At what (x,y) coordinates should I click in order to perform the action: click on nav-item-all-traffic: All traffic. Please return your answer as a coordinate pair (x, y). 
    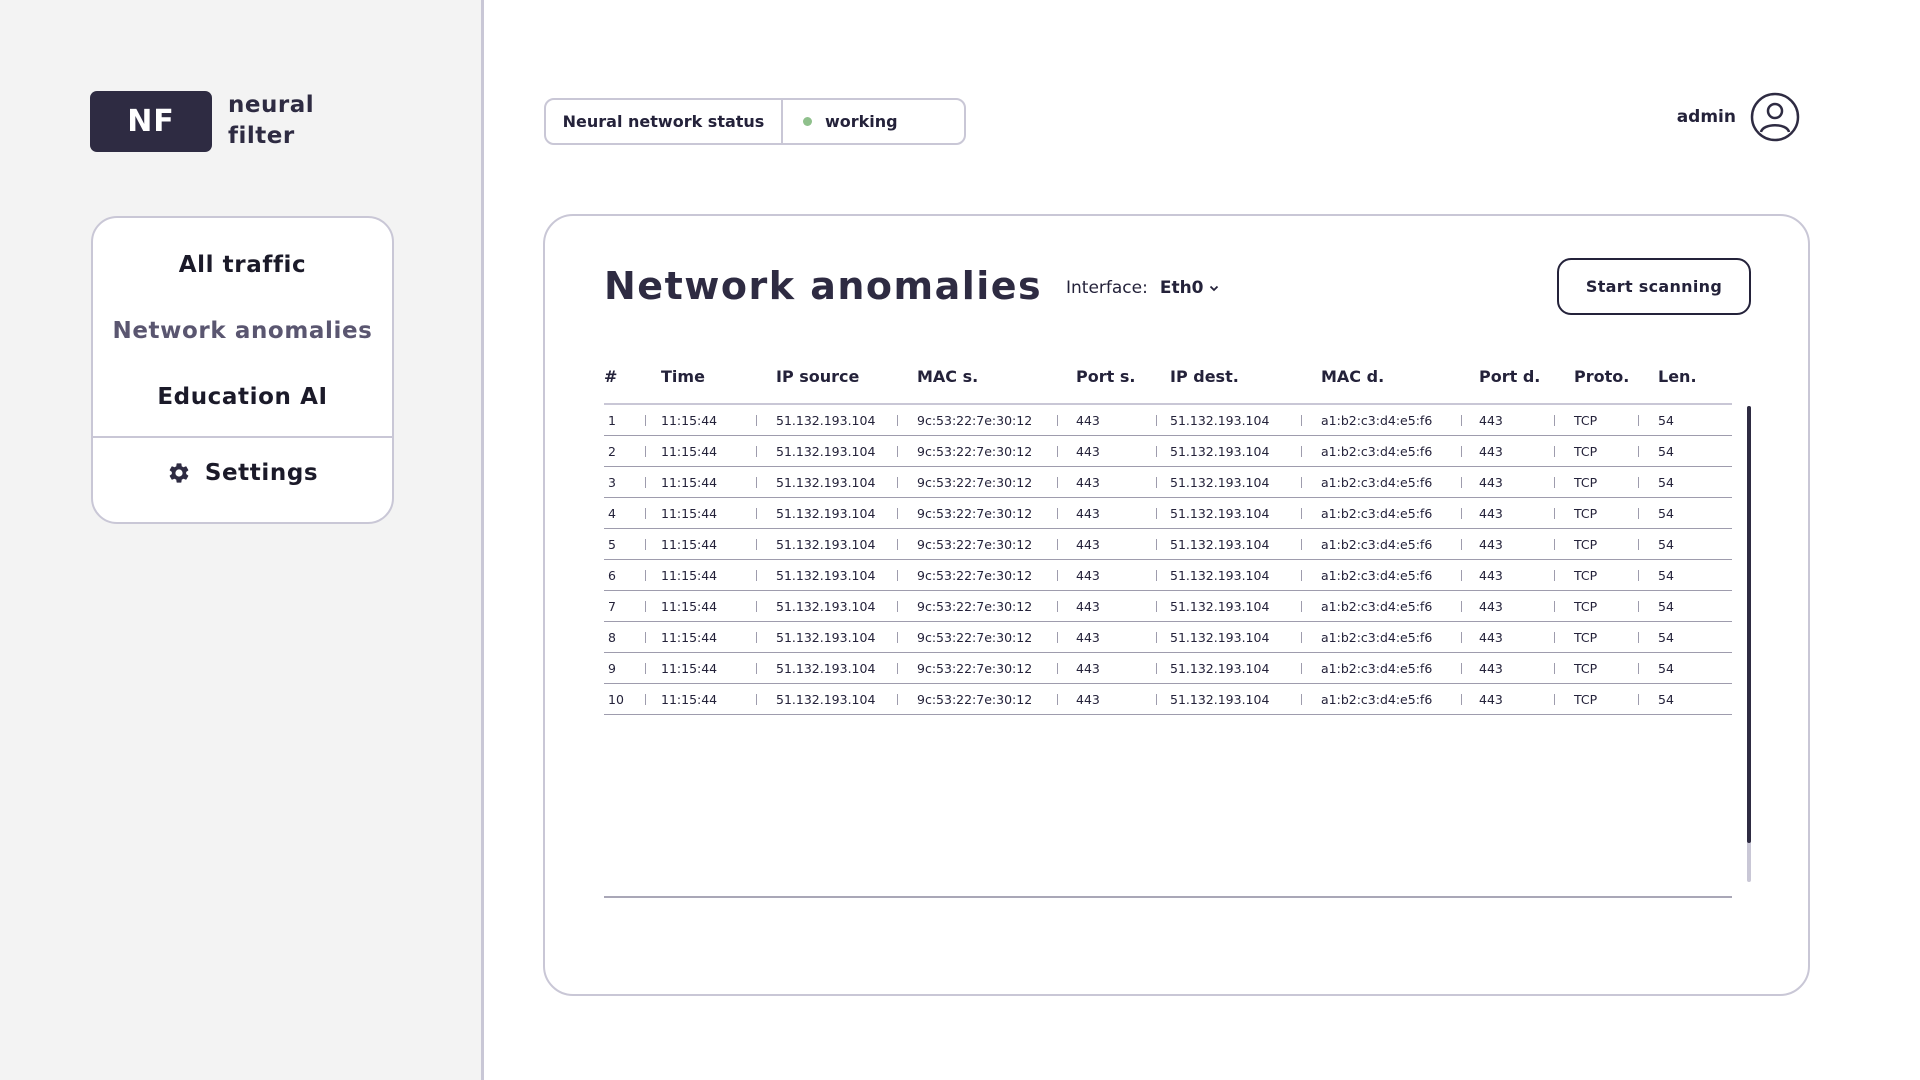
    Looking at the image, I should click on (242, 265).